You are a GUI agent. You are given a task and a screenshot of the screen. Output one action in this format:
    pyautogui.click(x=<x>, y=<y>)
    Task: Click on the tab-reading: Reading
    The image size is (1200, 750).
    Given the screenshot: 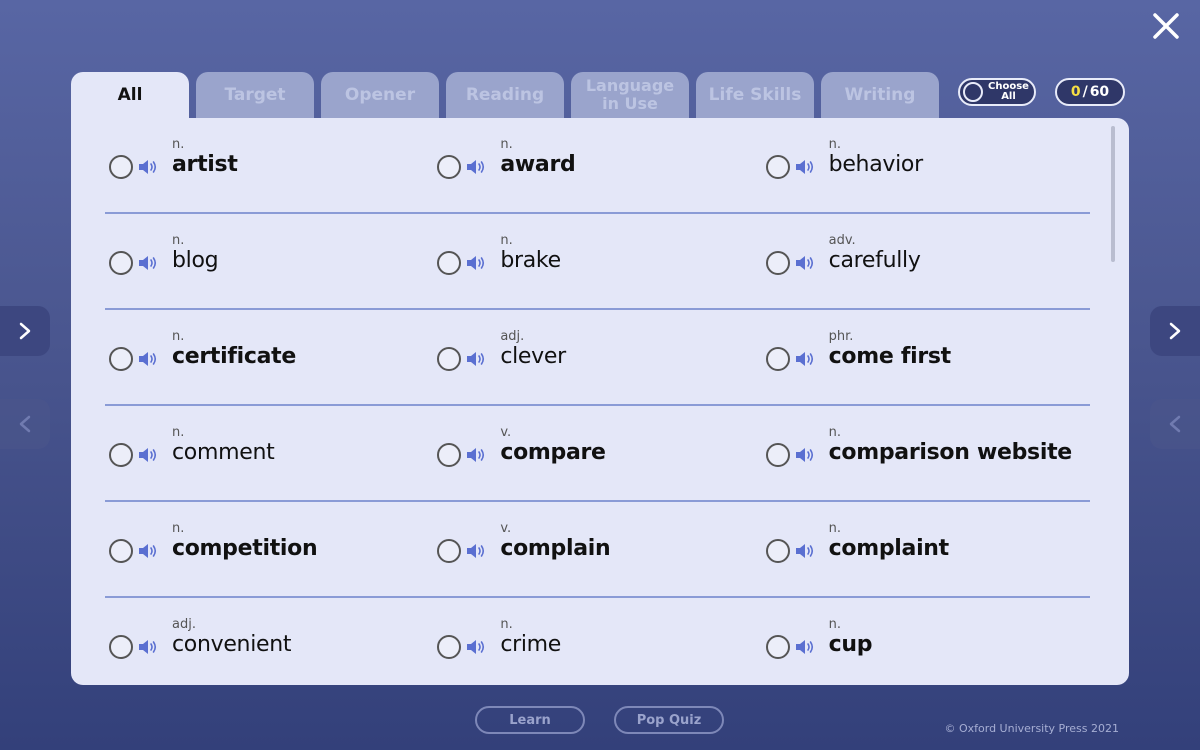 What is the action you would take?
    pyautogui.click(x=505, y=95)
    